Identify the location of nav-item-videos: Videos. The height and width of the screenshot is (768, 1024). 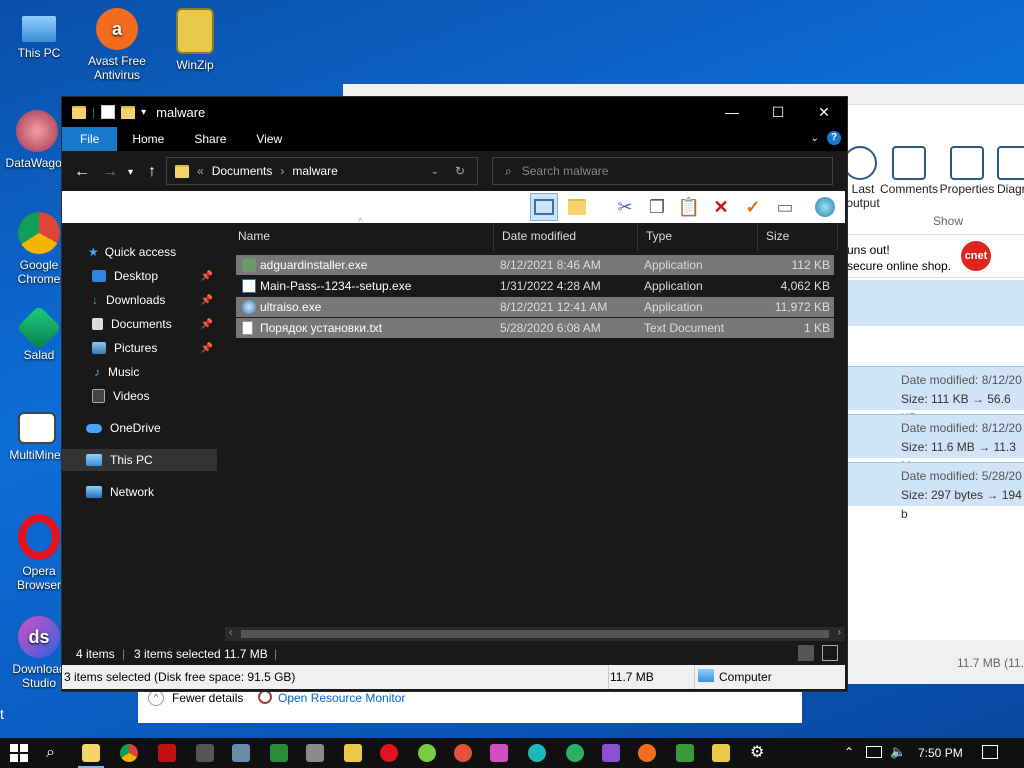
(139, 396).